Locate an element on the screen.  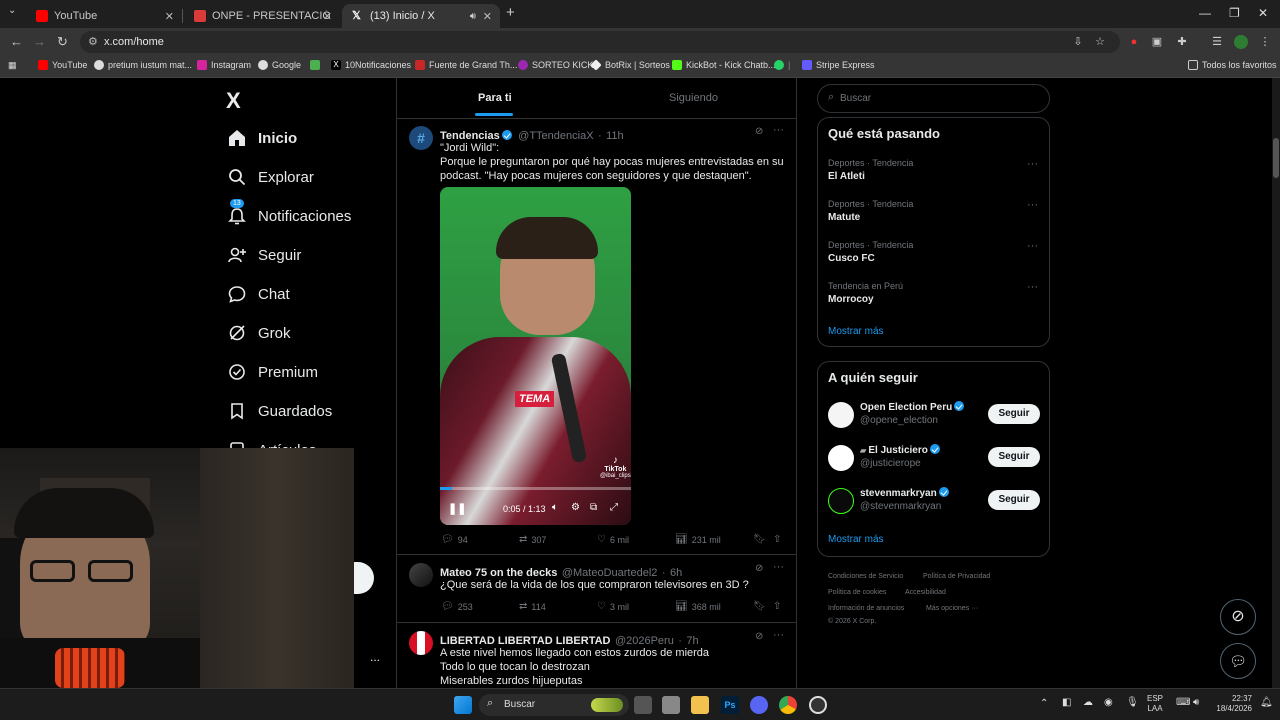
bookmark-google: Google is located at coordinates (279, 65).